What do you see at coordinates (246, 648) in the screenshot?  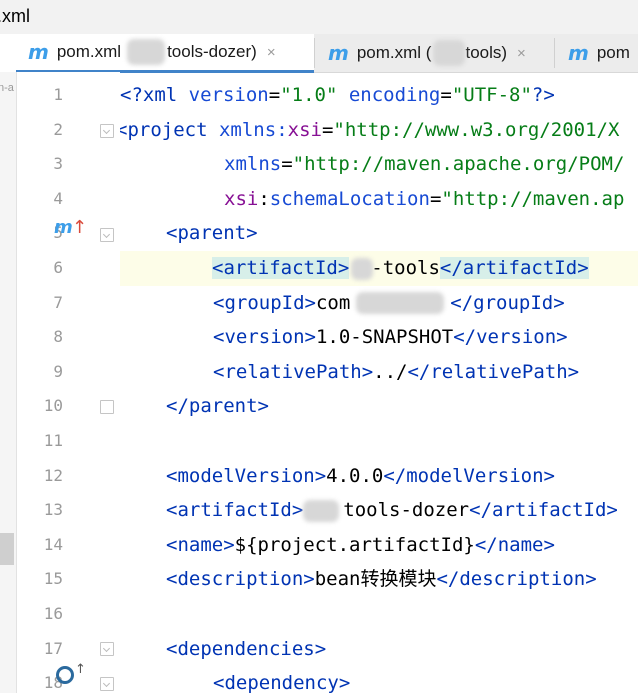 I see `code-line-17: <dependencies>` at bounding box center [246, 648].